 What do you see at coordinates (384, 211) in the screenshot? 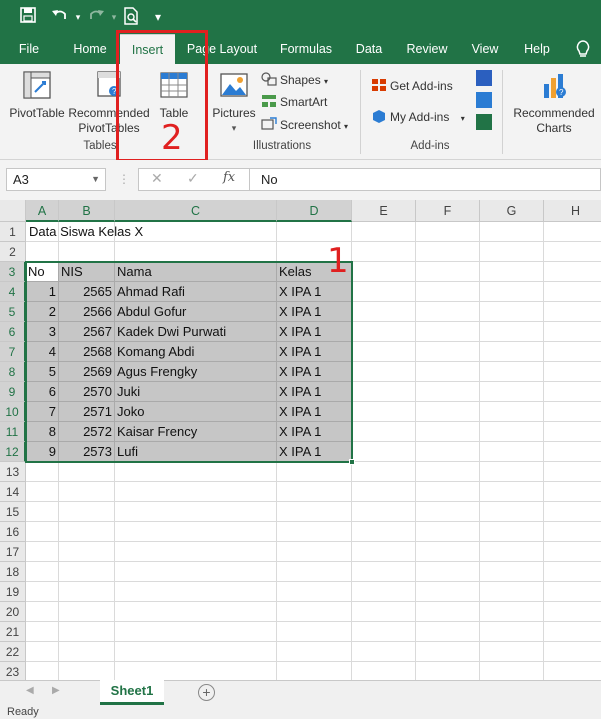
I see `column-header-e: E` at bounding box center [384, 211].